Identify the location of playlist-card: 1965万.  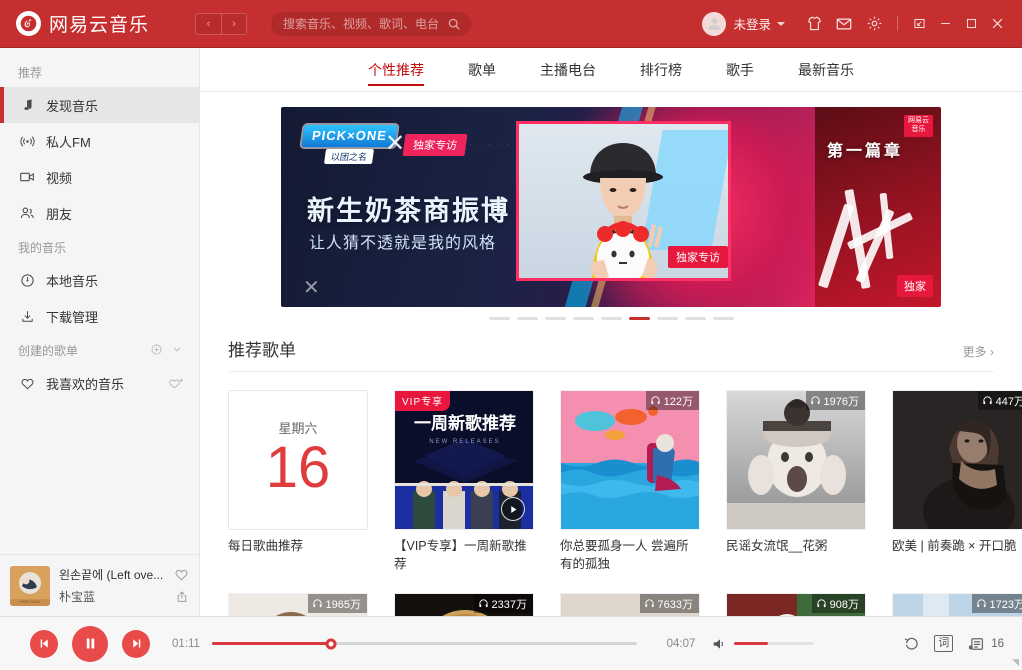
(298, 604).